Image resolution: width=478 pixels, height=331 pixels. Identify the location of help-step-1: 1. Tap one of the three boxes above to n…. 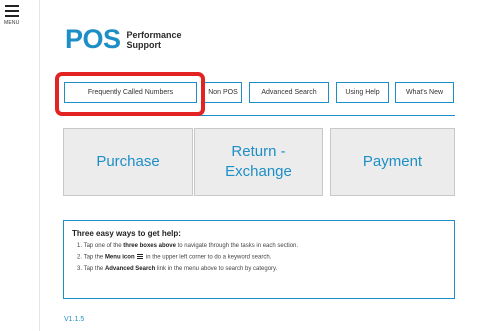
(188, 246).